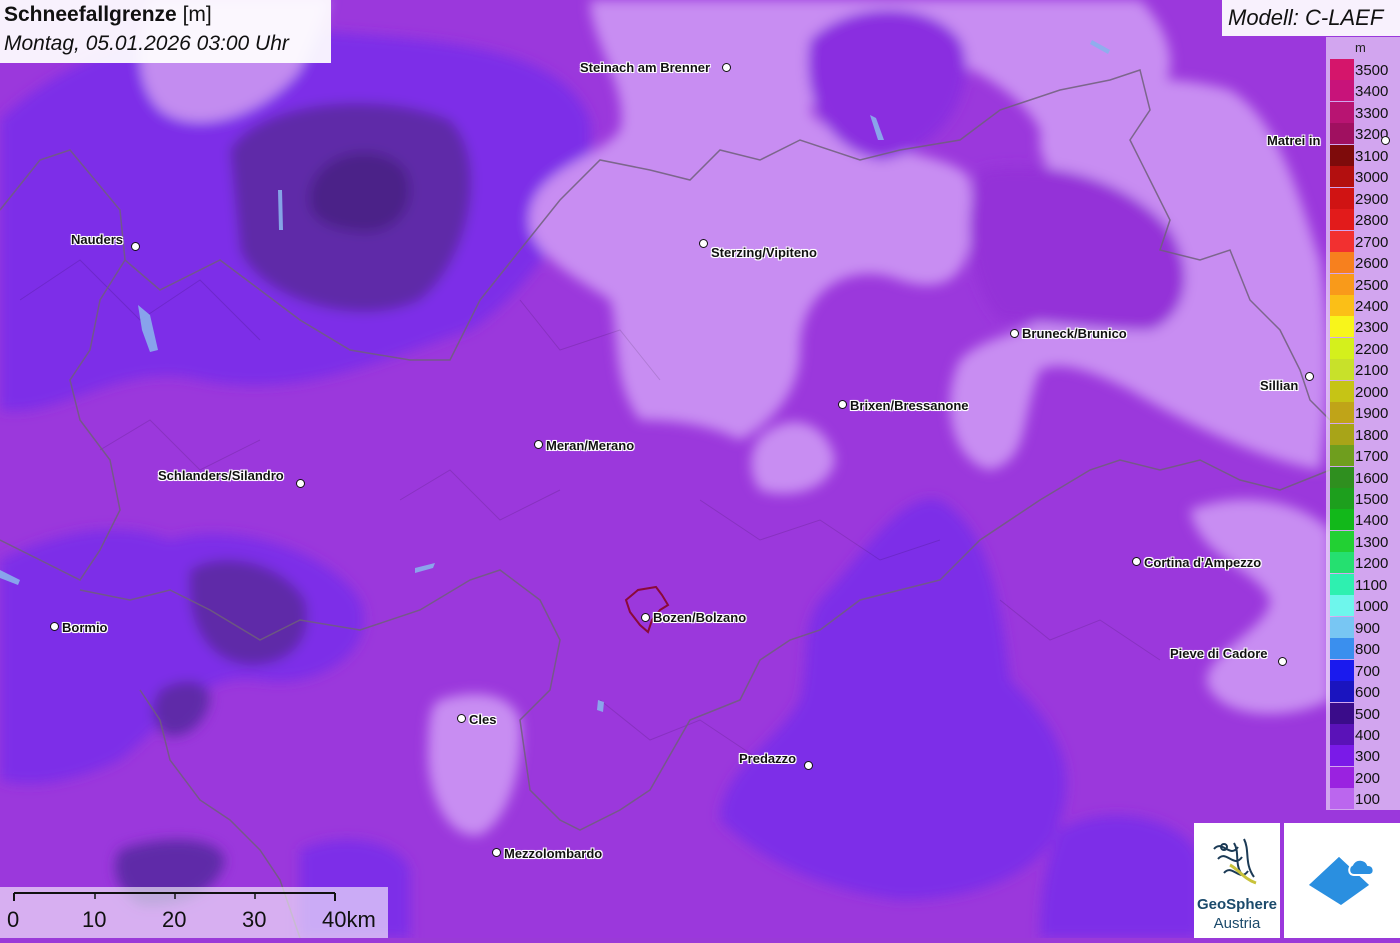 The image size is (1400, 943). Describe the element at coordinates (1279, 385) in the screenshot. I see `city-label: Sillian` at that location.